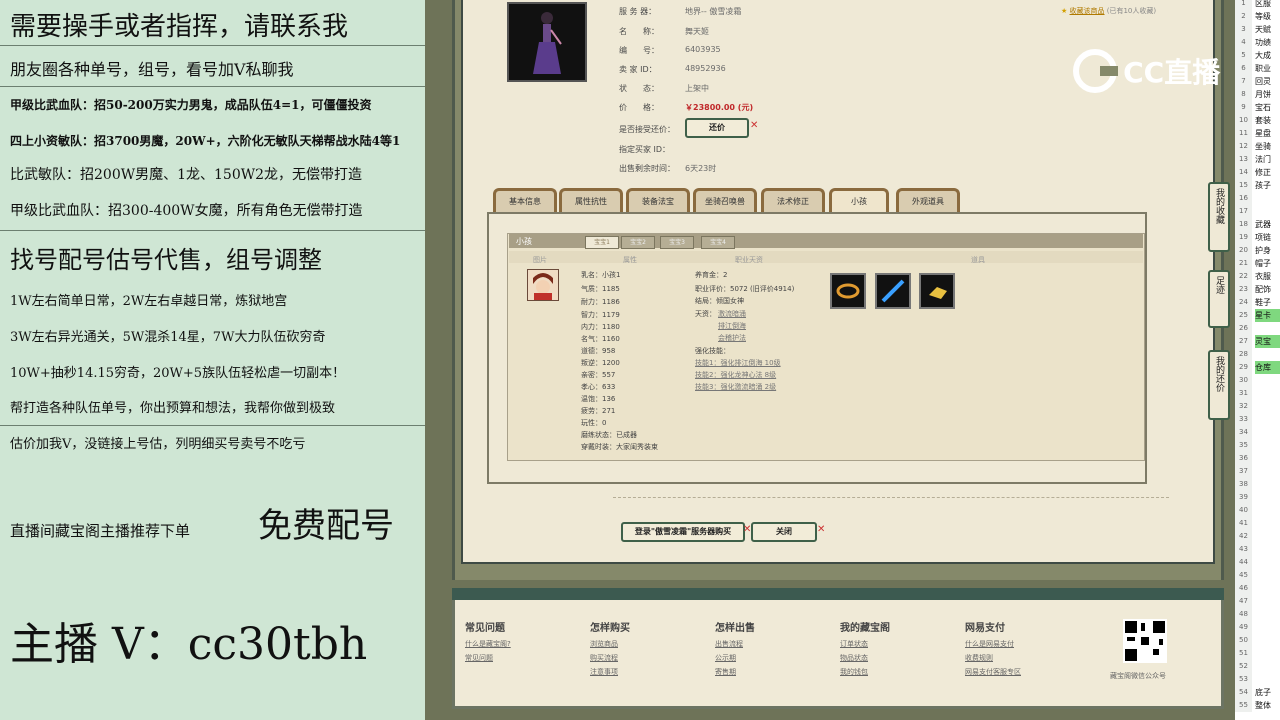 The width and height of the screenshot is (1280, 720). What do you see at coordinates (1257, 614) in the screenshot?
I see `sheet-row: 48` at bounding box center [1257, 614].